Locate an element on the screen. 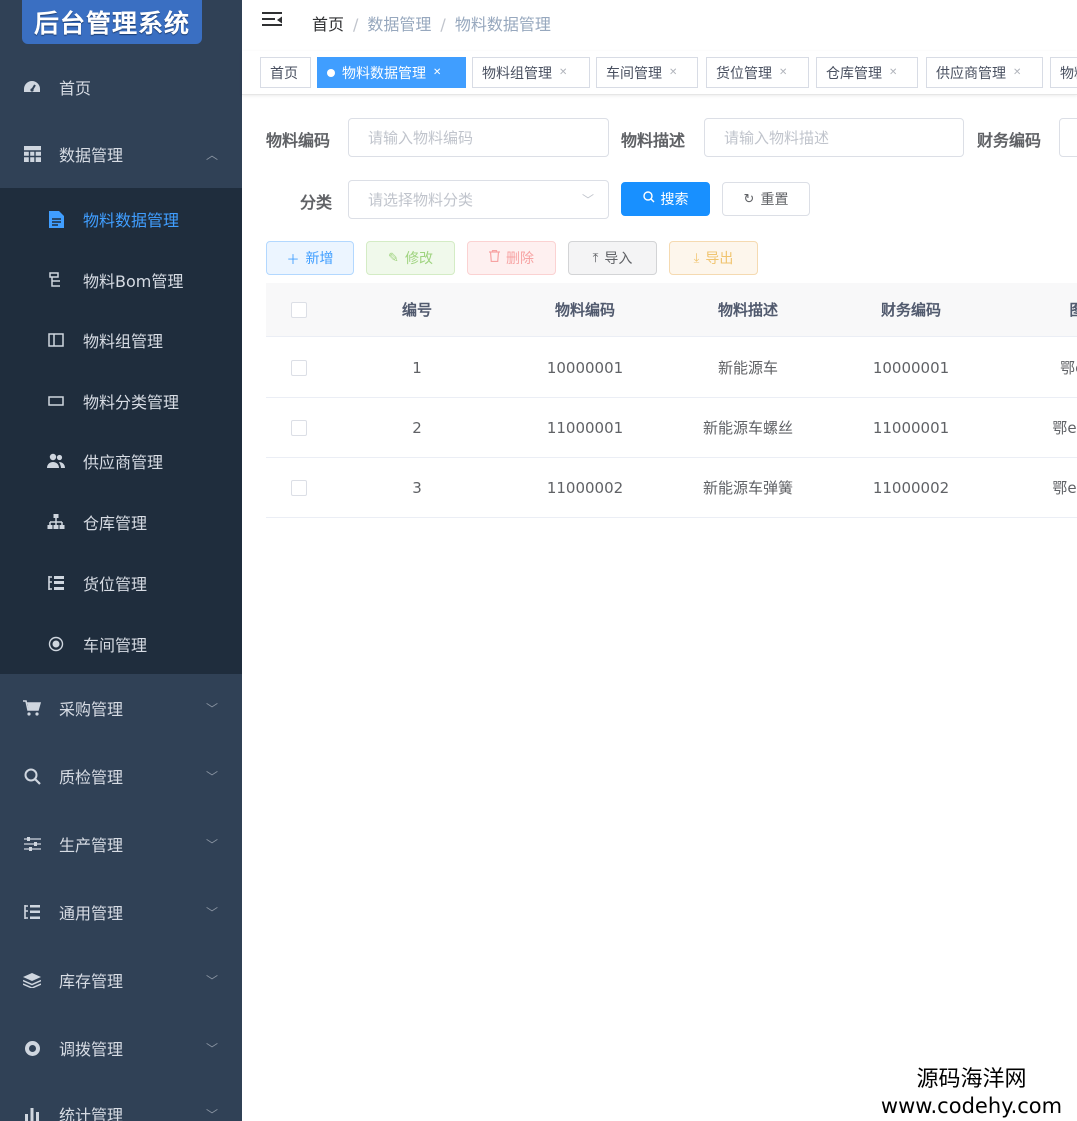 This screenshot has width=1077, height=1121. sidebar-item-label: 生产管理 is located at coordinates (91, 845).